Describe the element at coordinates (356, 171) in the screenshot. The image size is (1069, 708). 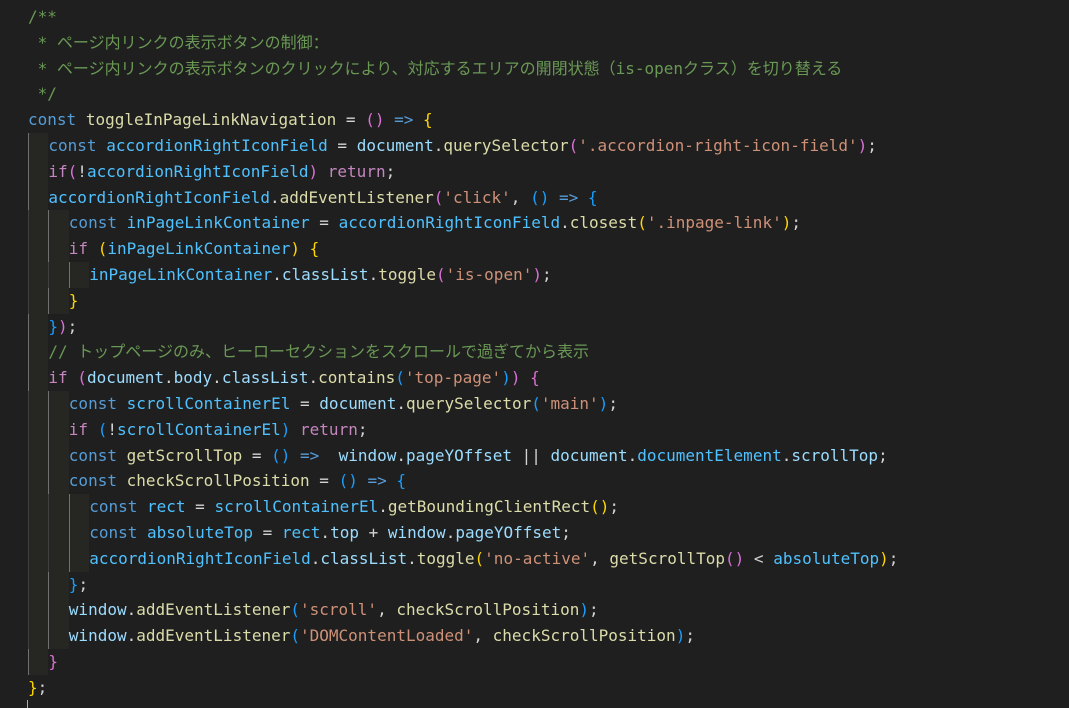
I see `code-token: return` at that location.